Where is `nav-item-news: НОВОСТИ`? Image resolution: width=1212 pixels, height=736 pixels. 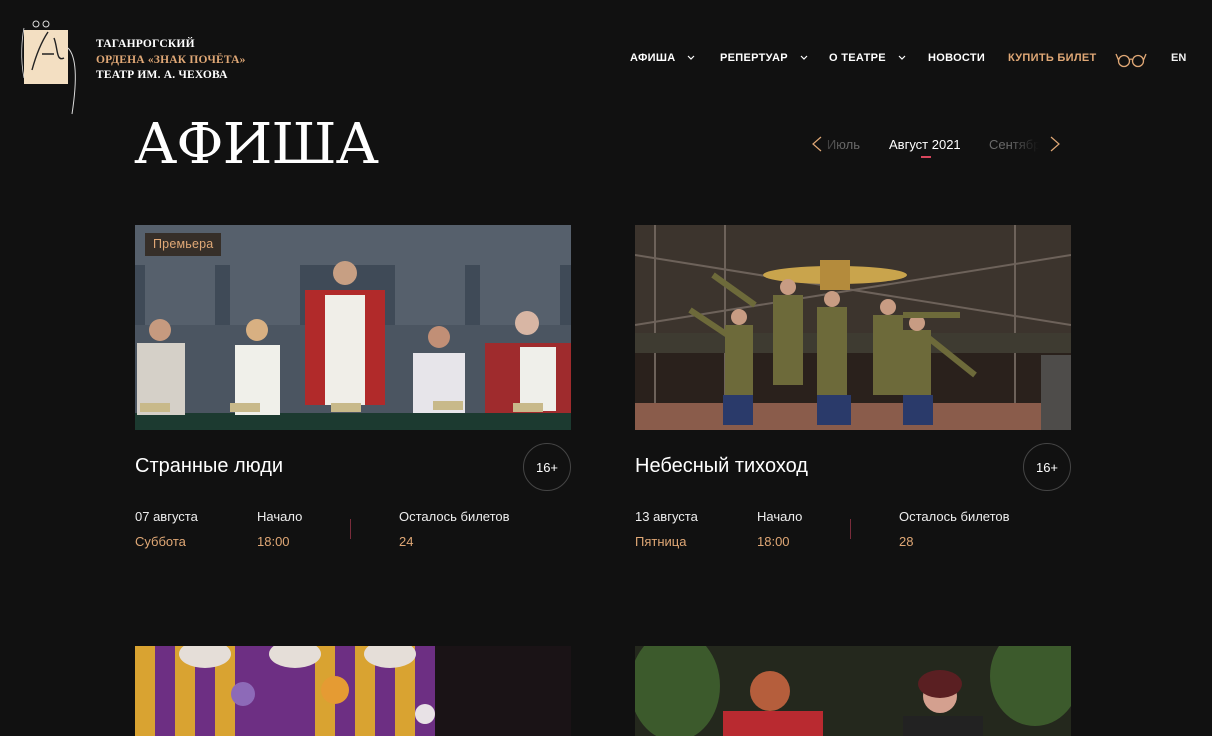 nav-item-news: НОВОСТИ is located at coordinates (956, 58).